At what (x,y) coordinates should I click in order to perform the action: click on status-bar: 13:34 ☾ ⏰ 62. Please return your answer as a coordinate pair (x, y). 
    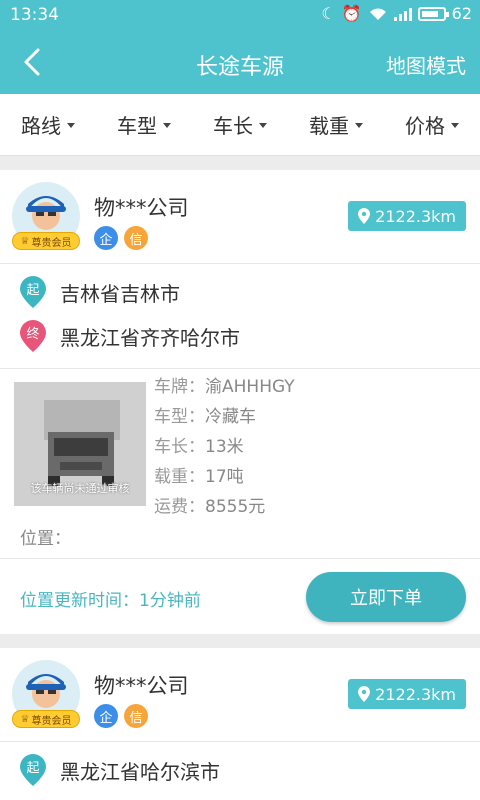
    Looking at the image, I should click on (240, 16).